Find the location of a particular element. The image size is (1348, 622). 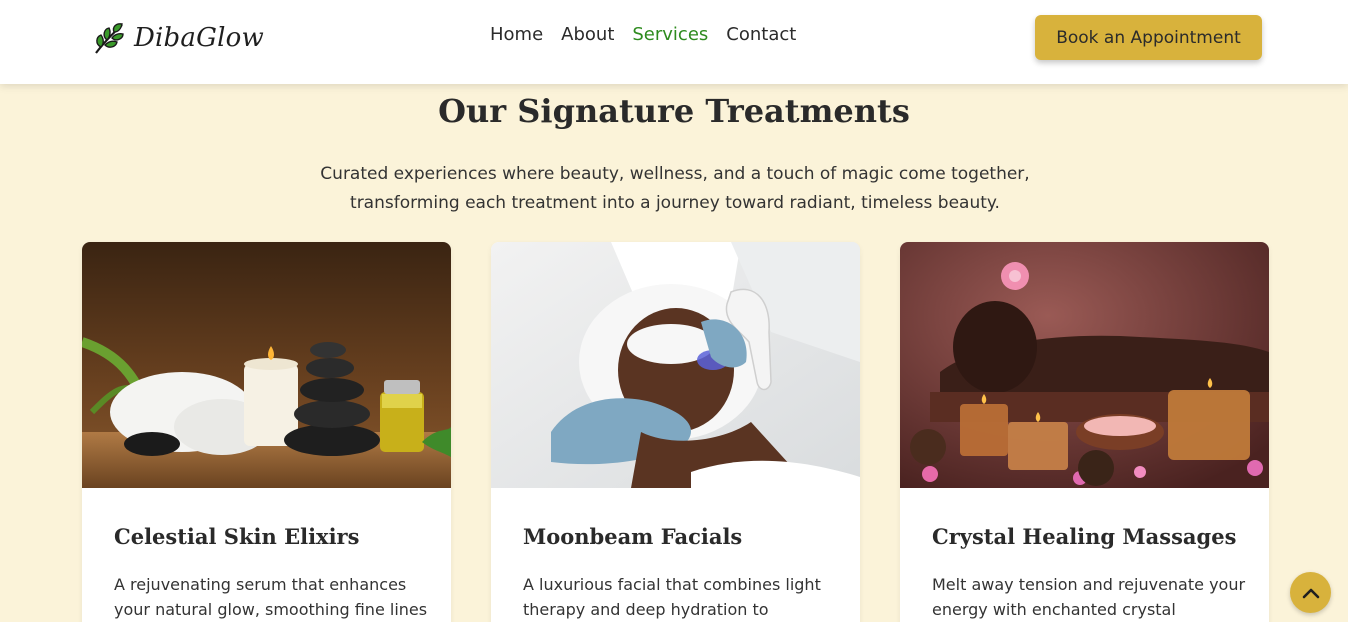

nav-about: About is located at coordinates (587, 34).